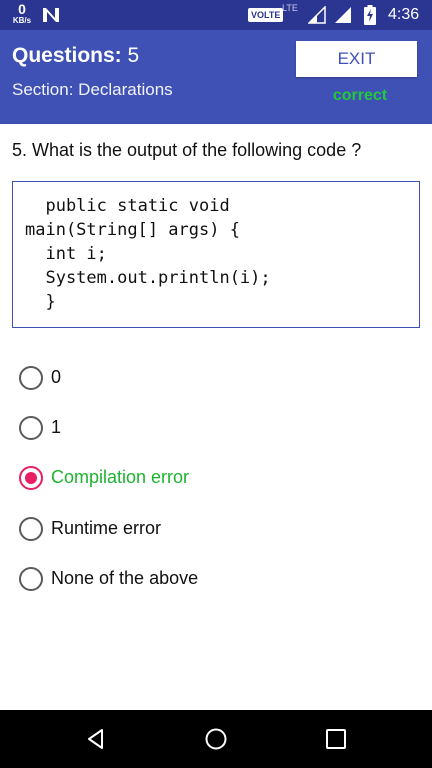  I want to click on section-value: Declarations, so click(125, 89).